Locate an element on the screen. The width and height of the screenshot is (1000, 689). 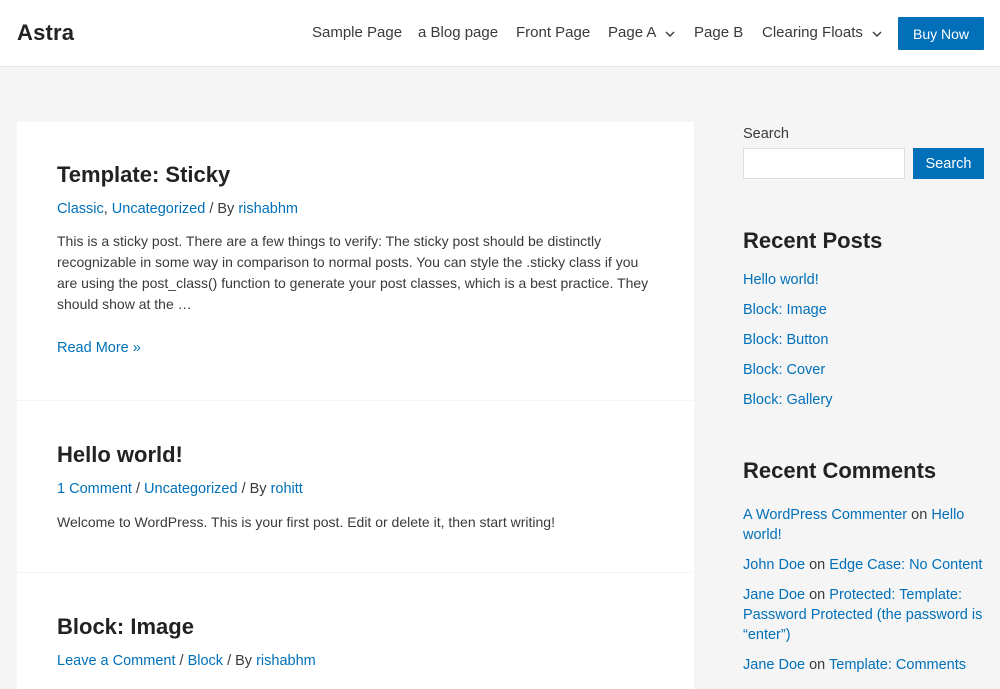
post-title-link: Hello world! is located at coordinates (120, 454).